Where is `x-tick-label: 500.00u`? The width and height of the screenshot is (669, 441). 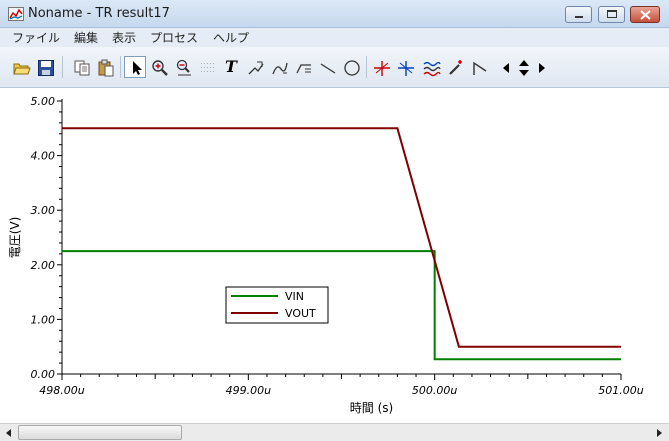 x-tick-label: 500.00u is located at coordinates (434, 390).